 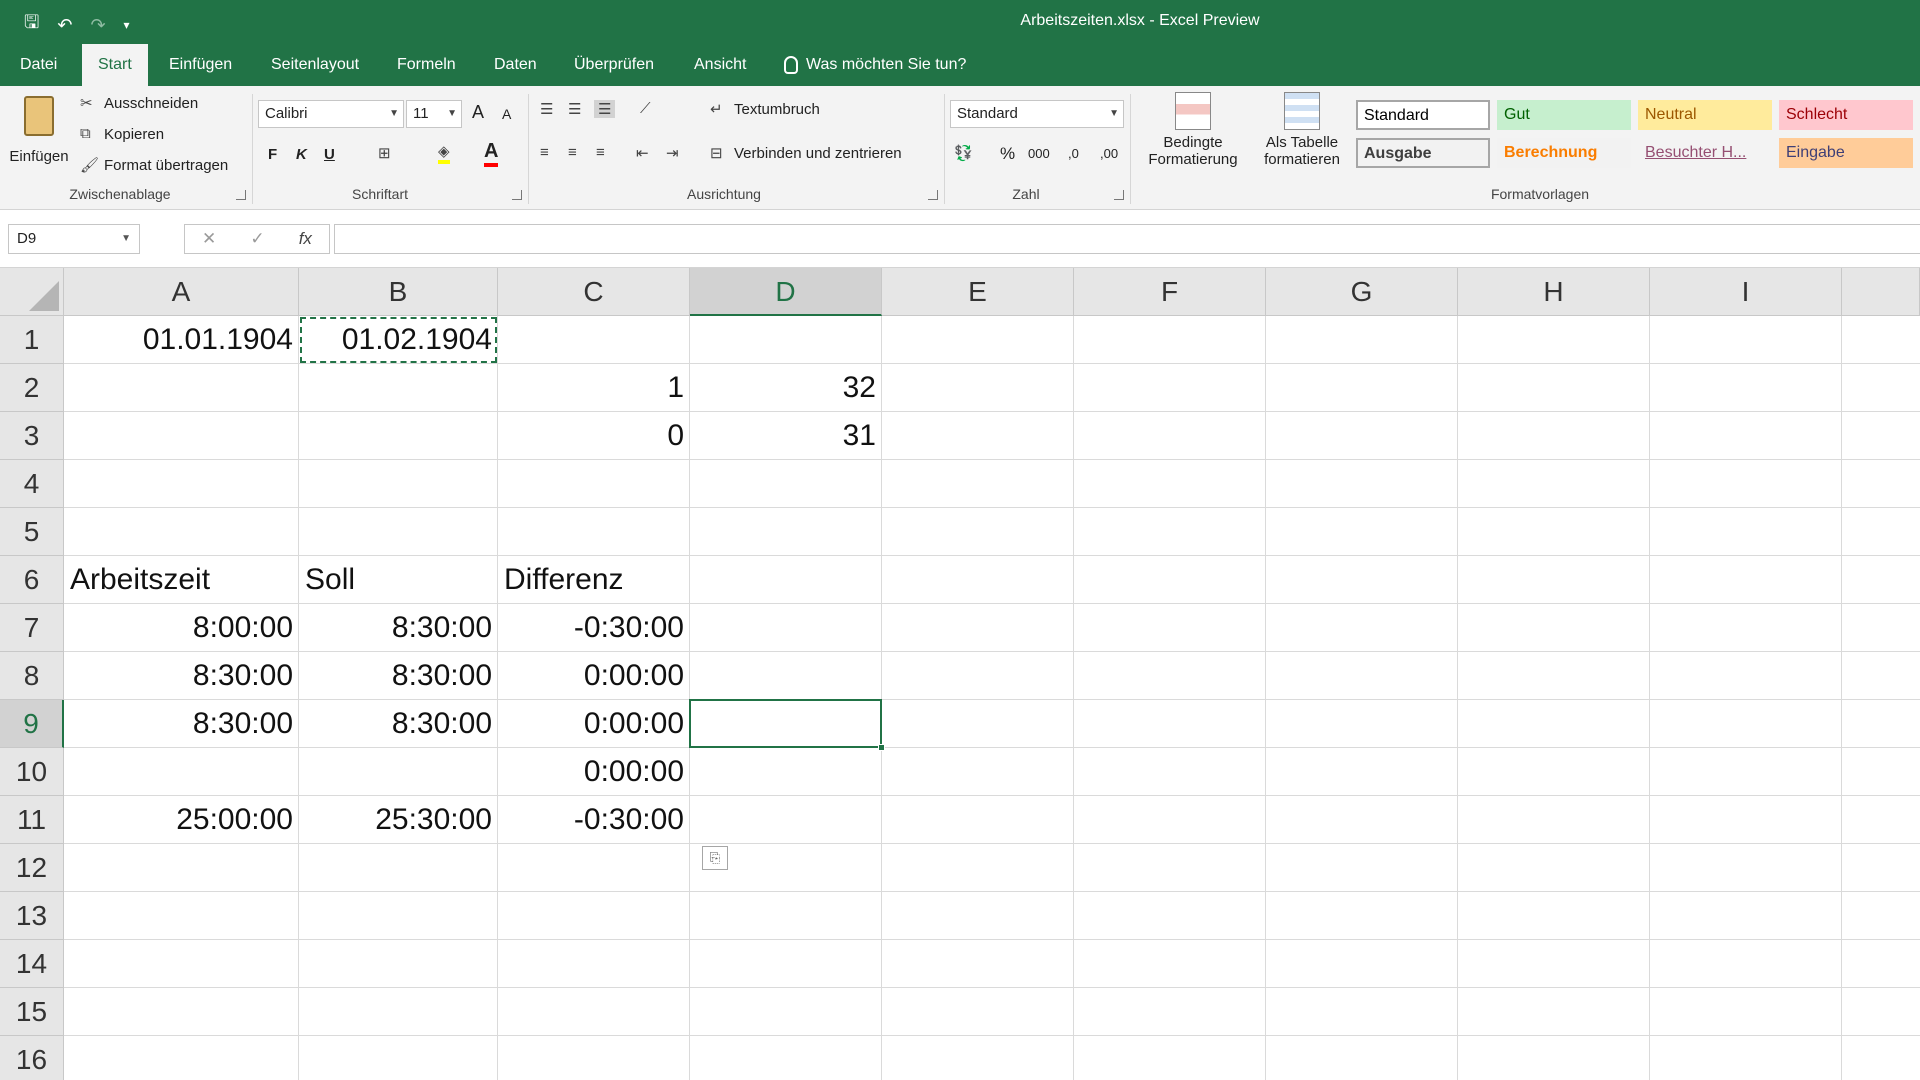 What do you see at coordinates (272, 154) in the screenshot?
I see `bold-button: F` at bounding box center [272, 154].